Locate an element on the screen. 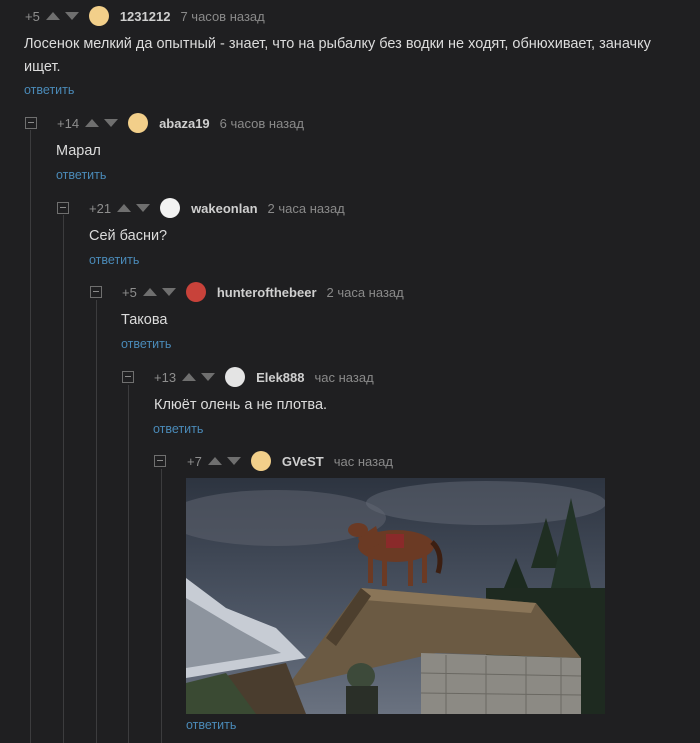  comment-rating: +21 is located at coordinates (100, 208).